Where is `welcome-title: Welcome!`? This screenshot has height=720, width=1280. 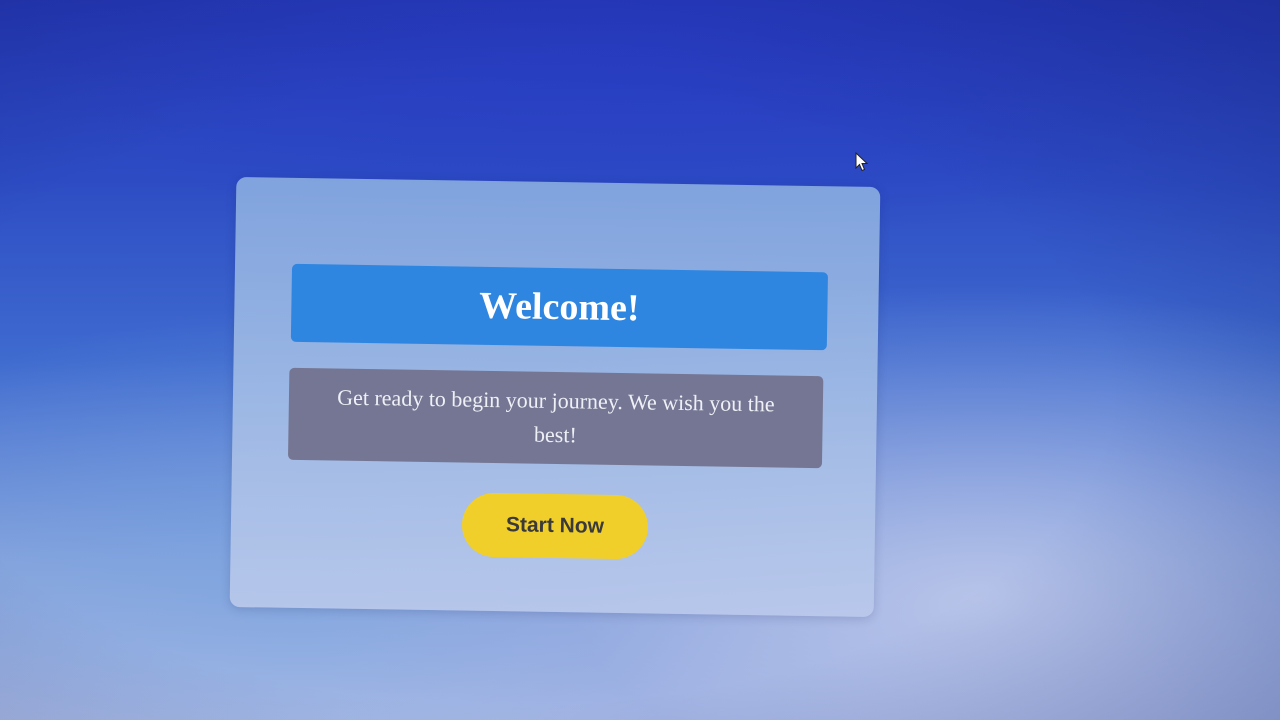 welcome-title: Welcome! is located at coordinates (559, 307).